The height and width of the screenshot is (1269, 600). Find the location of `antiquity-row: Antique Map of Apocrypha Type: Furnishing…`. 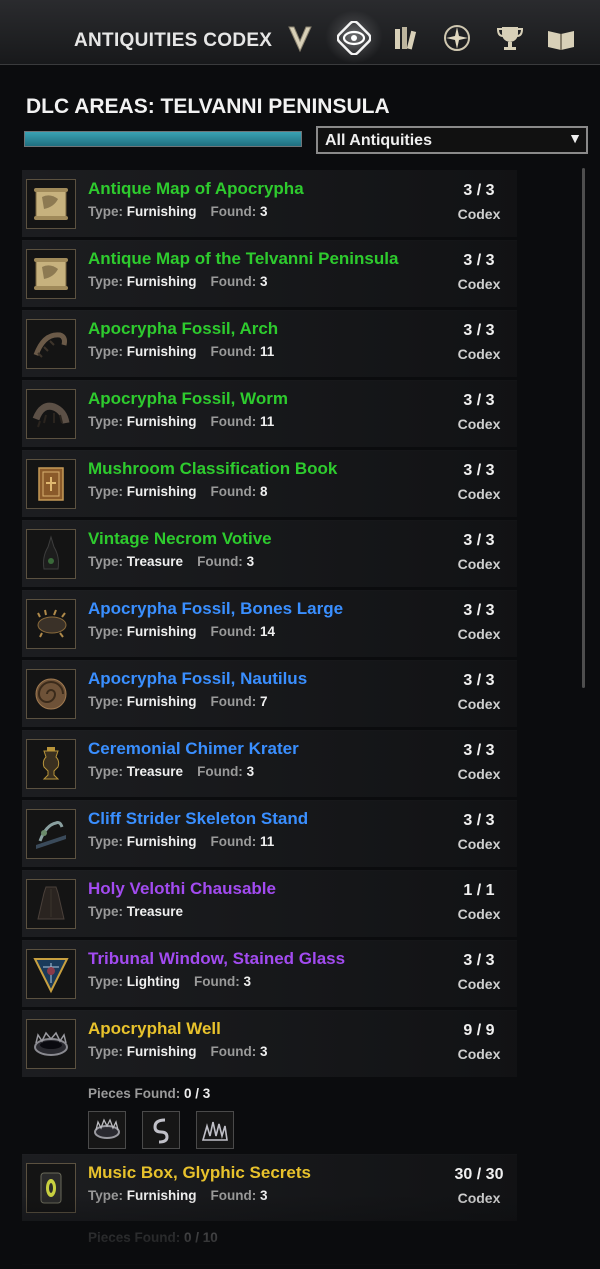

antiquity-row: Antique Map of Apocrypha Type: Furnishing… is located at coordinates (269, 205).